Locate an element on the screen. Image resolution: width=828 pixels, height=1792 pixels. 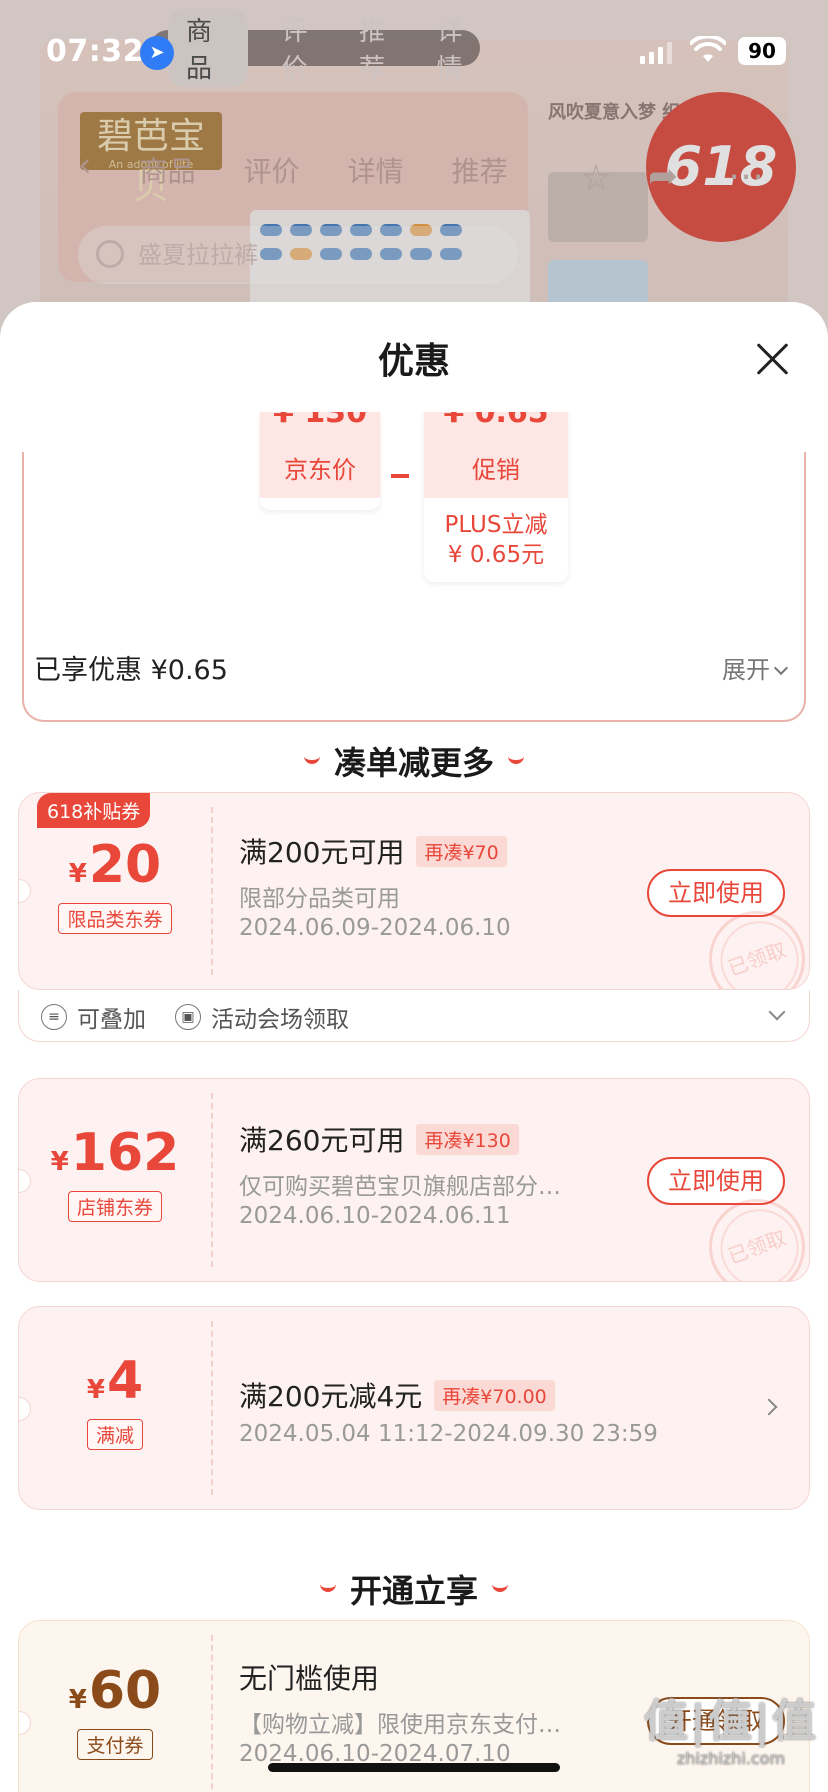
coupon-condition: 满200元减4元 再凑¥70.00 is located at coordinates (397, 1395).